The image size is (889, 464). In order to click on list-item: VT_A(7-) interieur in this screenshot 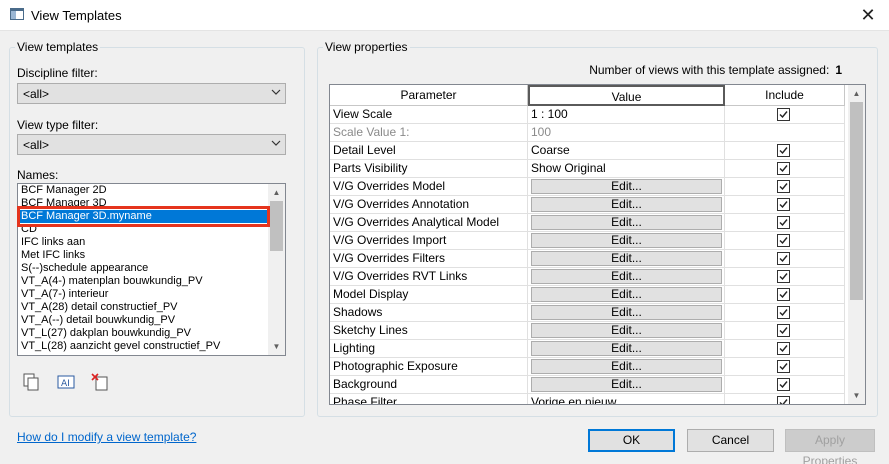, I will do `click(143, 294)`.